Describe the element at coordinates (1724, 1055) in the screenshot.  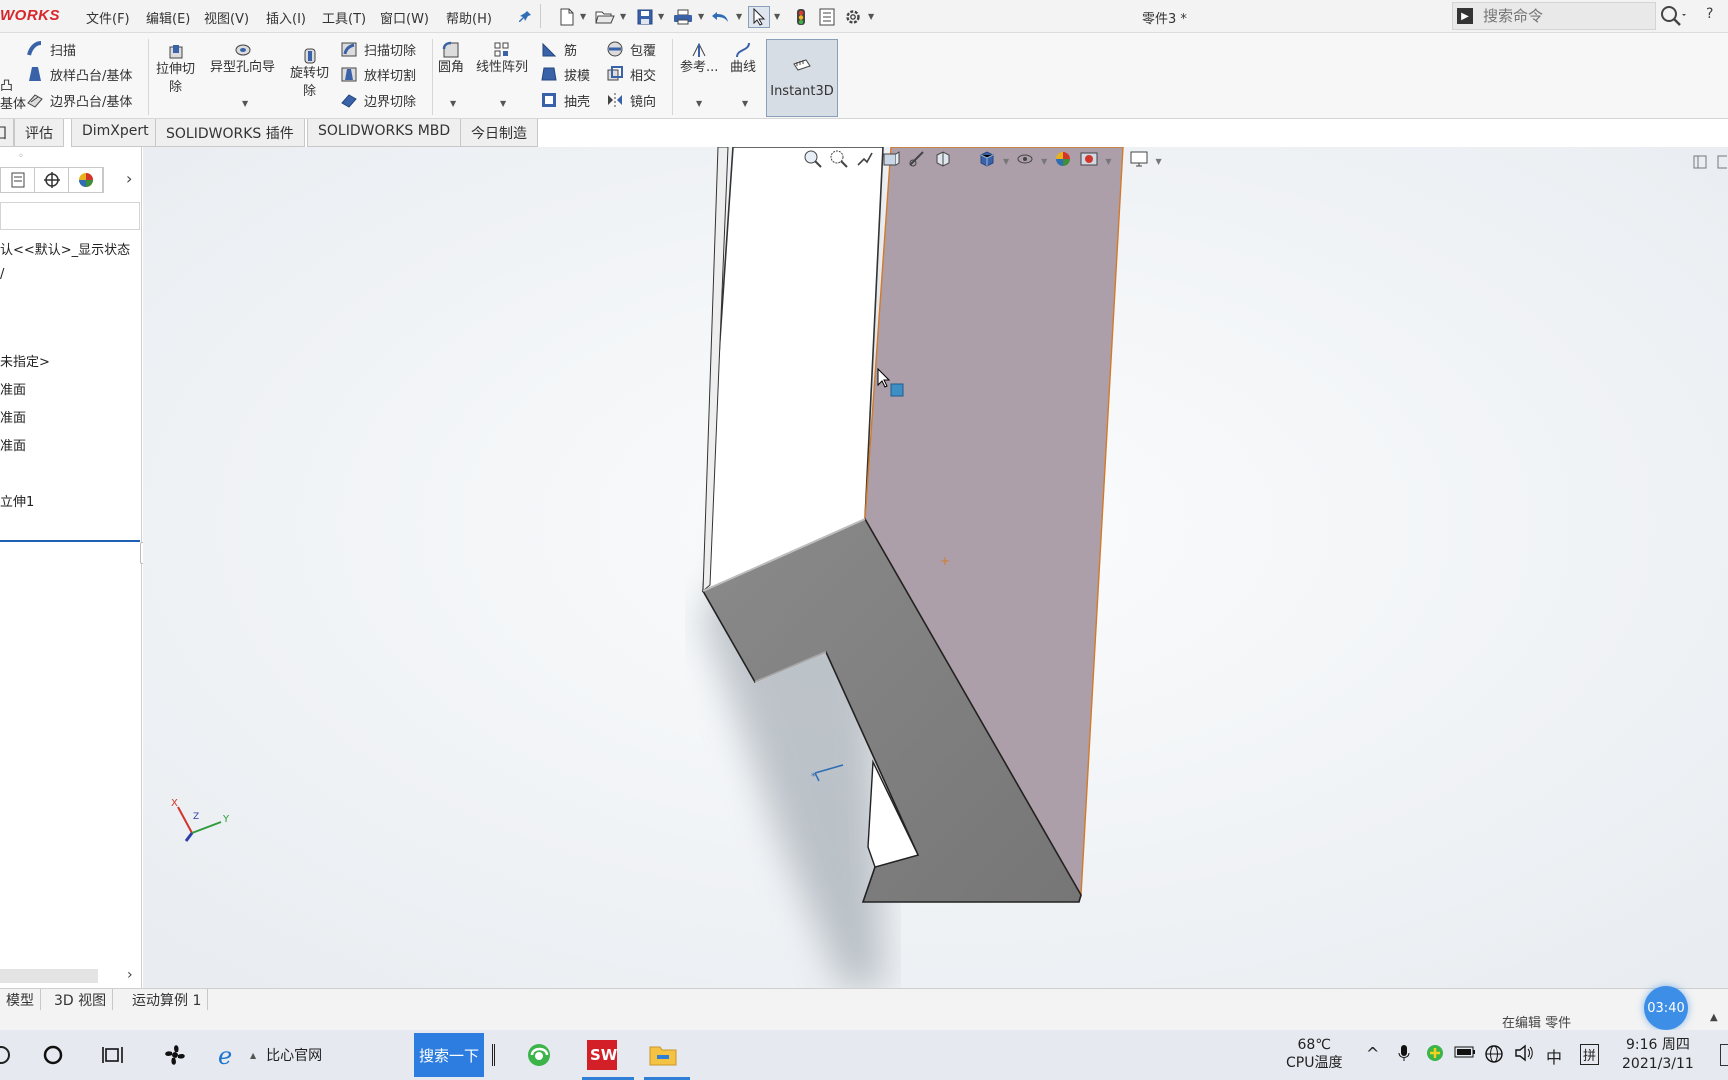
I see `notification-center-icon` at that location.